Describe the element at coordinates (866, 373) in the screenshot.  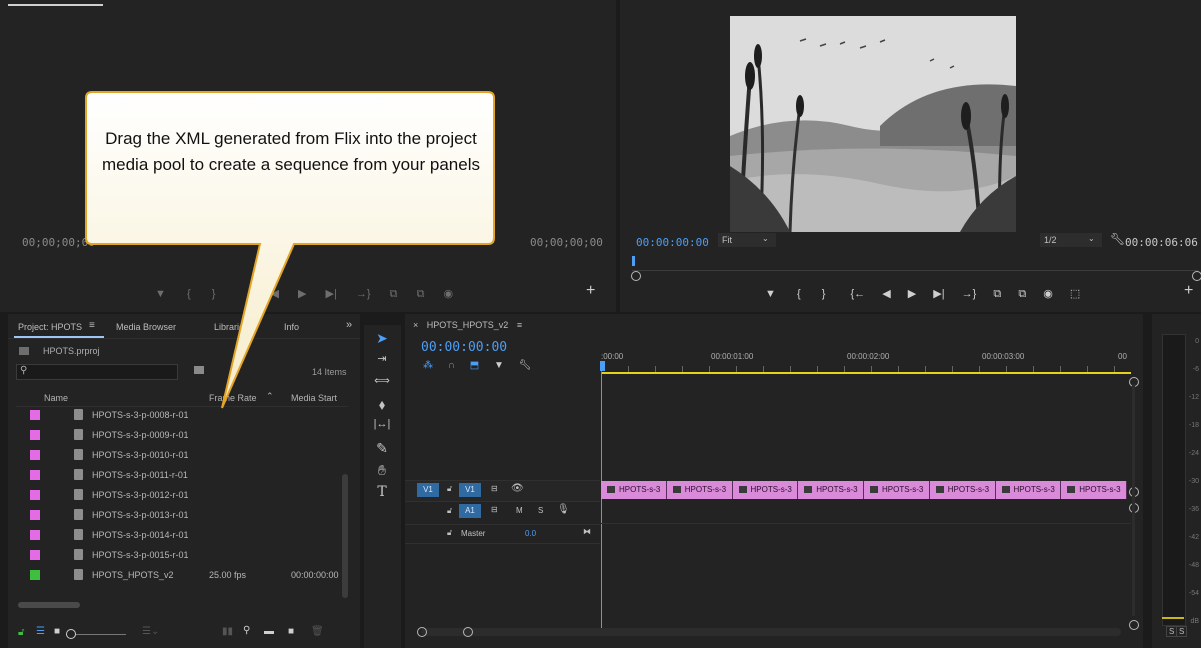
I see `work-area-bar` at that location.